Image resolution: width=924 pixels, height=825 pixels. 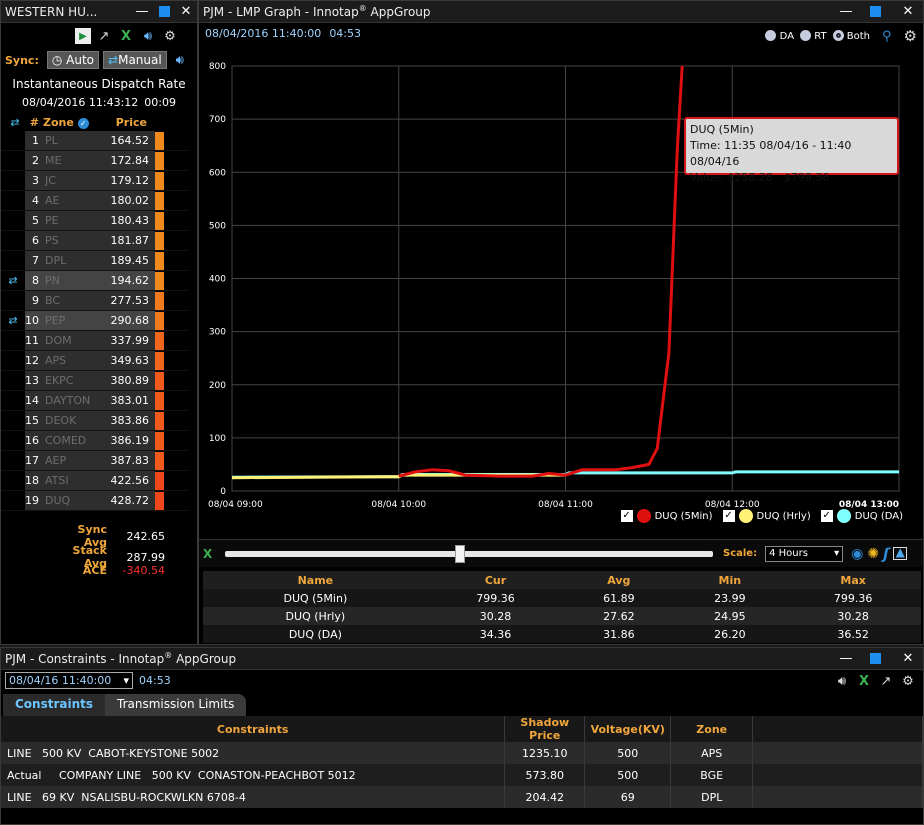 What do you see at coordinates (95, 261) in the screenshot?
I see `zone-row: 7 DPL 189.45` at bounding box center [95, 261].